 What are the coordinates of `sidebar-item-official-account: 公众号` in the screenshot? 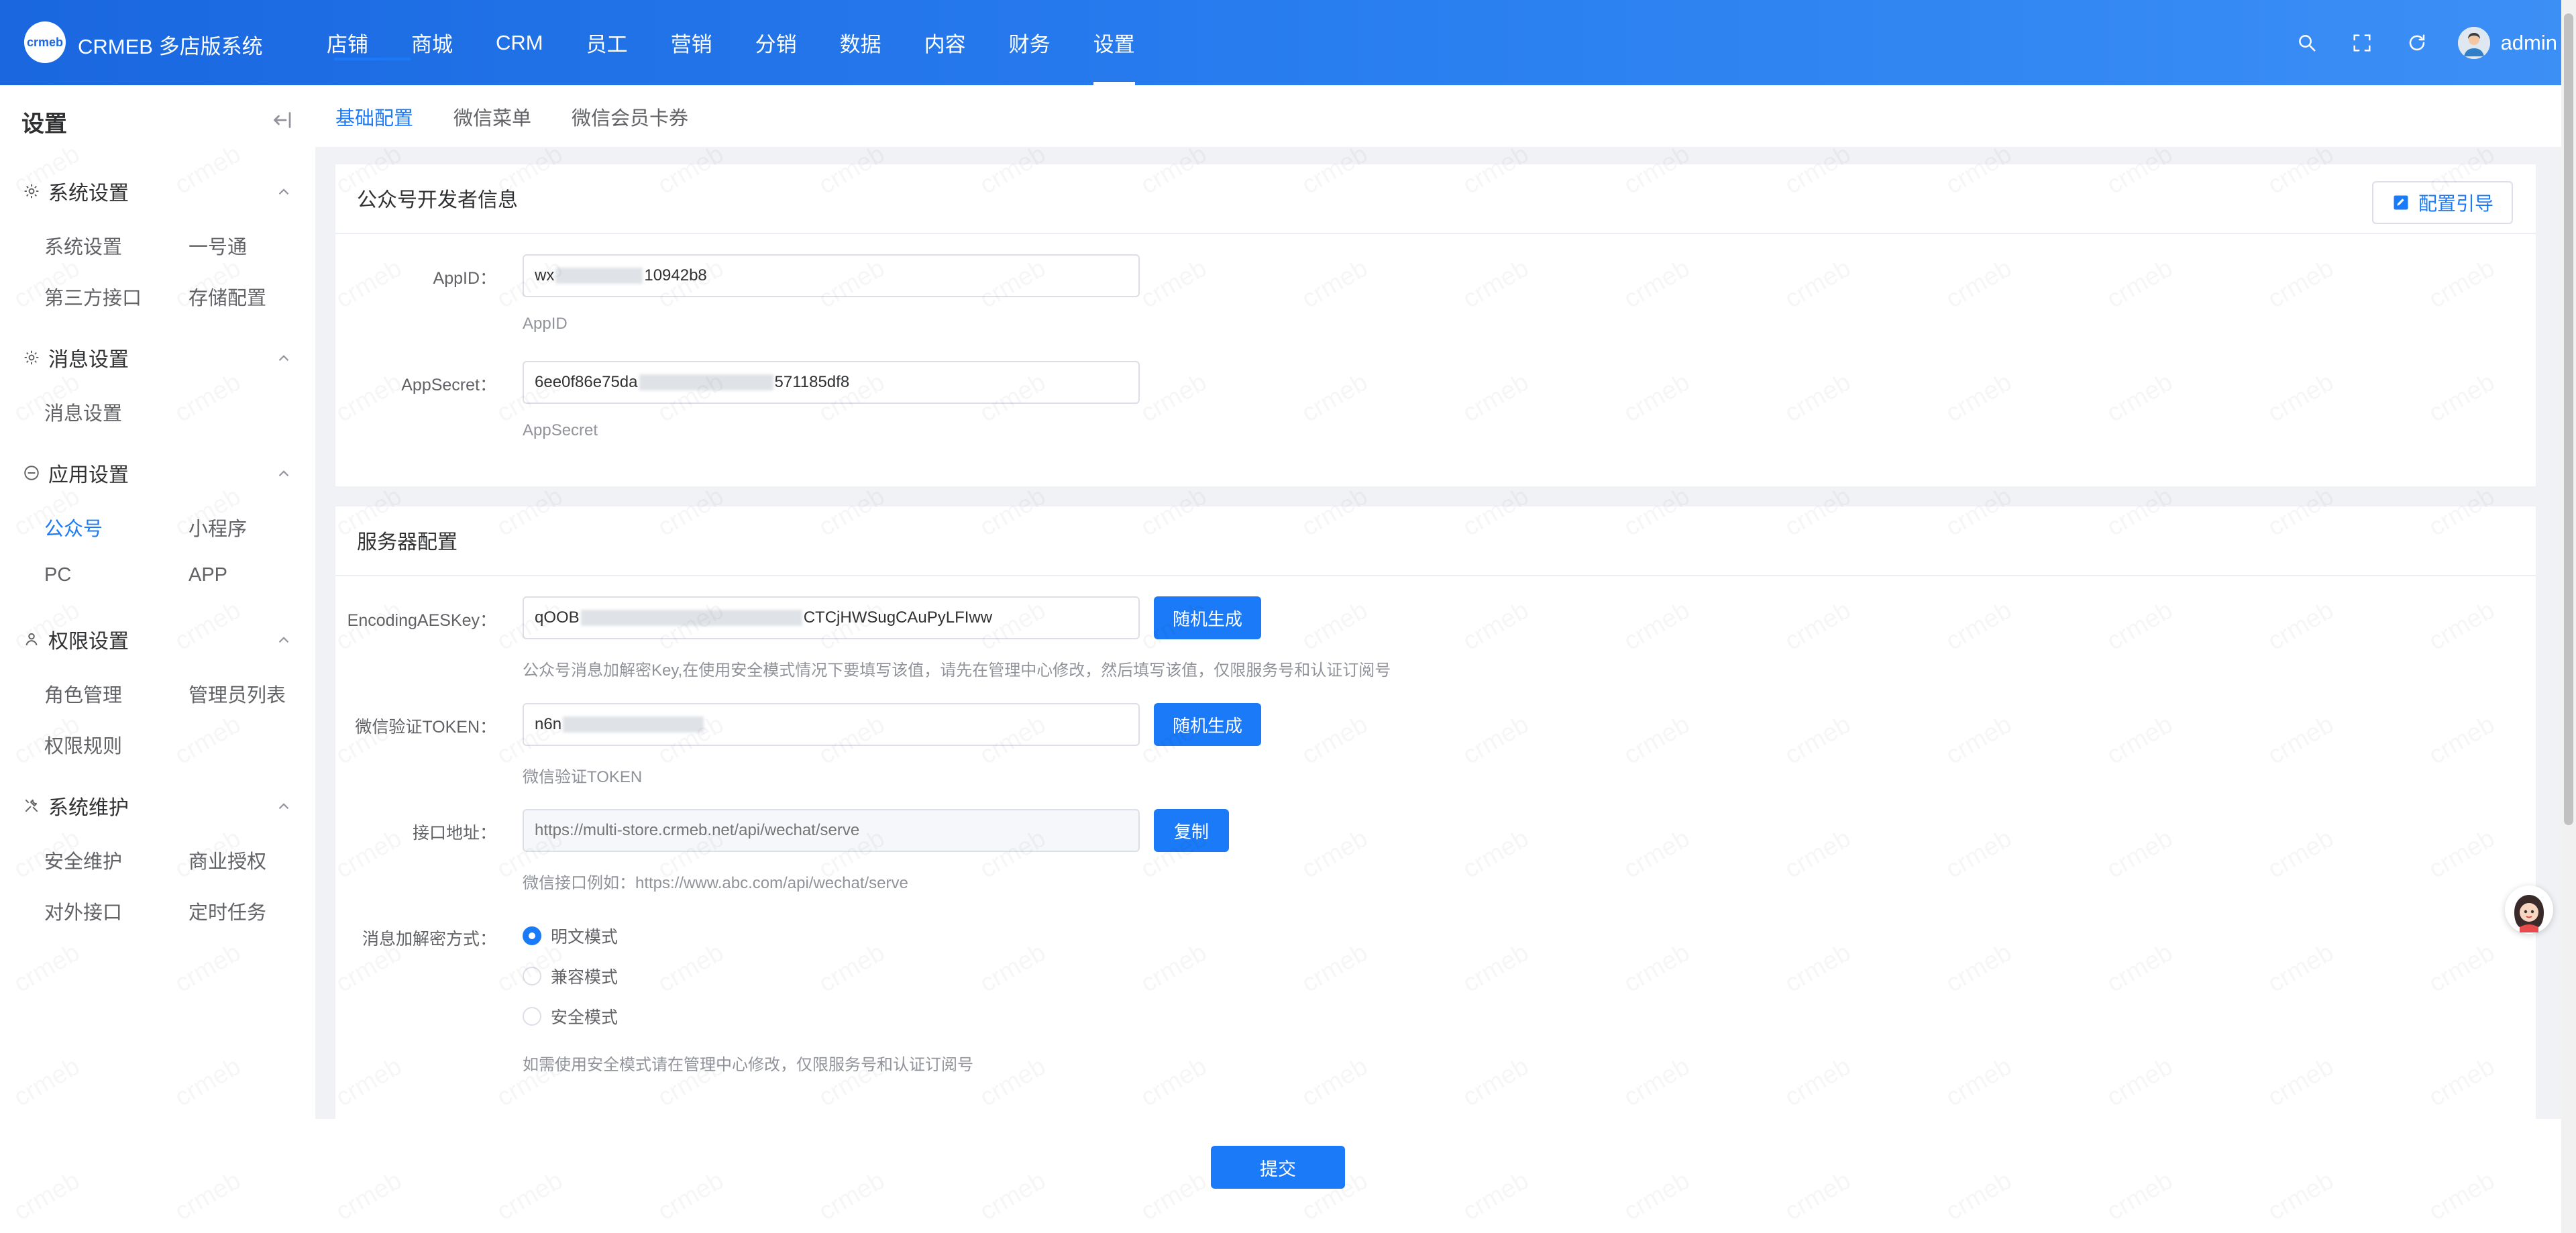 It's located at (73, 527).